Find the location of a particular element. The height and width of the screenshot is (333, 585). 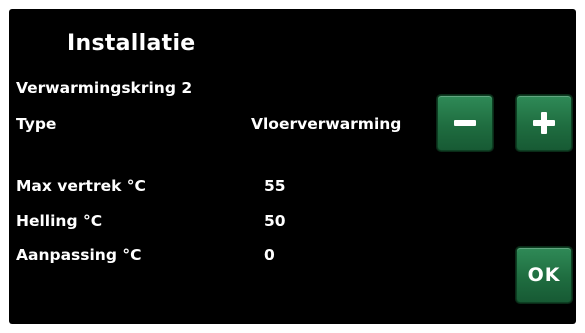

aanpassing-value: 0 is located at coordinates (269, 255).